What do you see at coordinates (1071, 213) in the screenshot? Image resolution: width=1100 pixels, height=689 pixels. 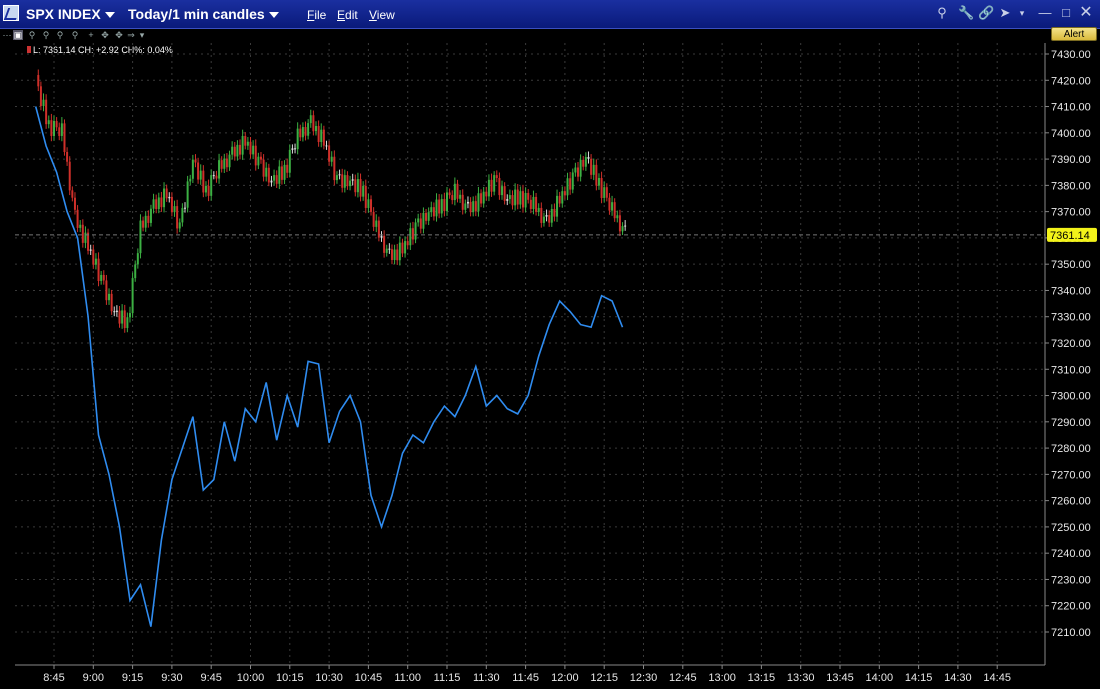 I see `y-tick-label: 7370.00` at bounding box center [1071, 213].